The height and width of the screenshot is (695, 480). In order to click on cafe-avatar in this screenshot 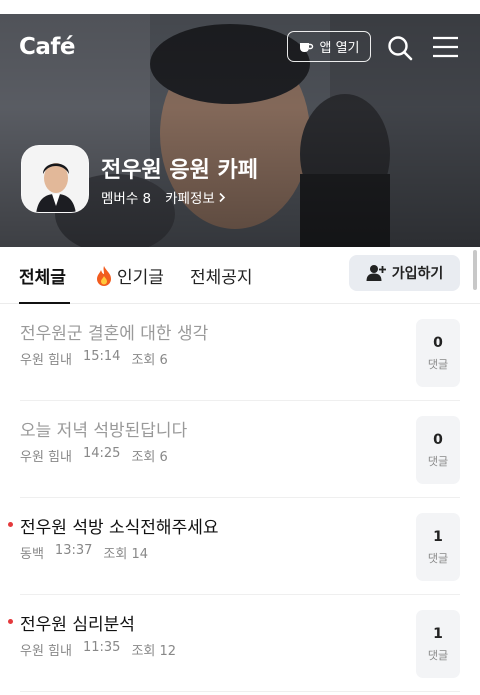, I will do `click(55, 179)`.